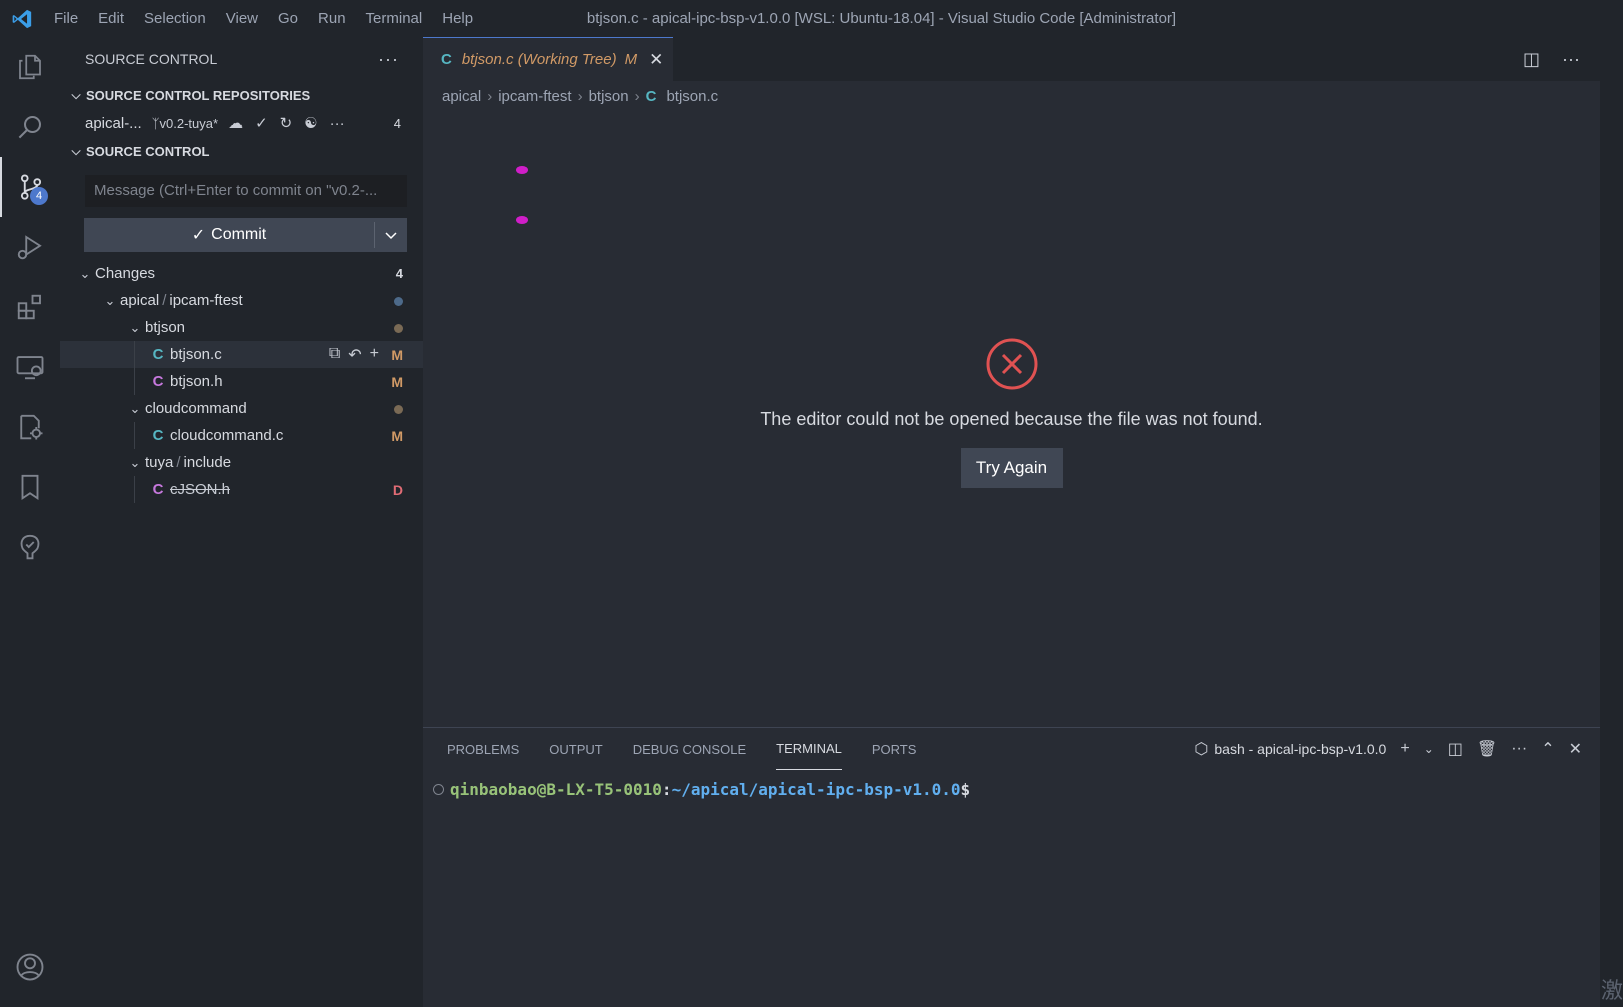 This screenshot has width=1623, height=1007. I want to click on close-panel-icon: ✕, so click(1575, 749).